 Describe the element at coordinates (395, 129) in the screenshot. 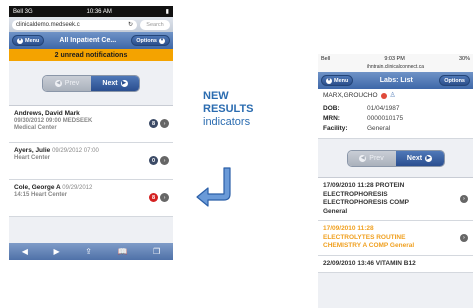

I see `info-row: Facility: General` at that location.